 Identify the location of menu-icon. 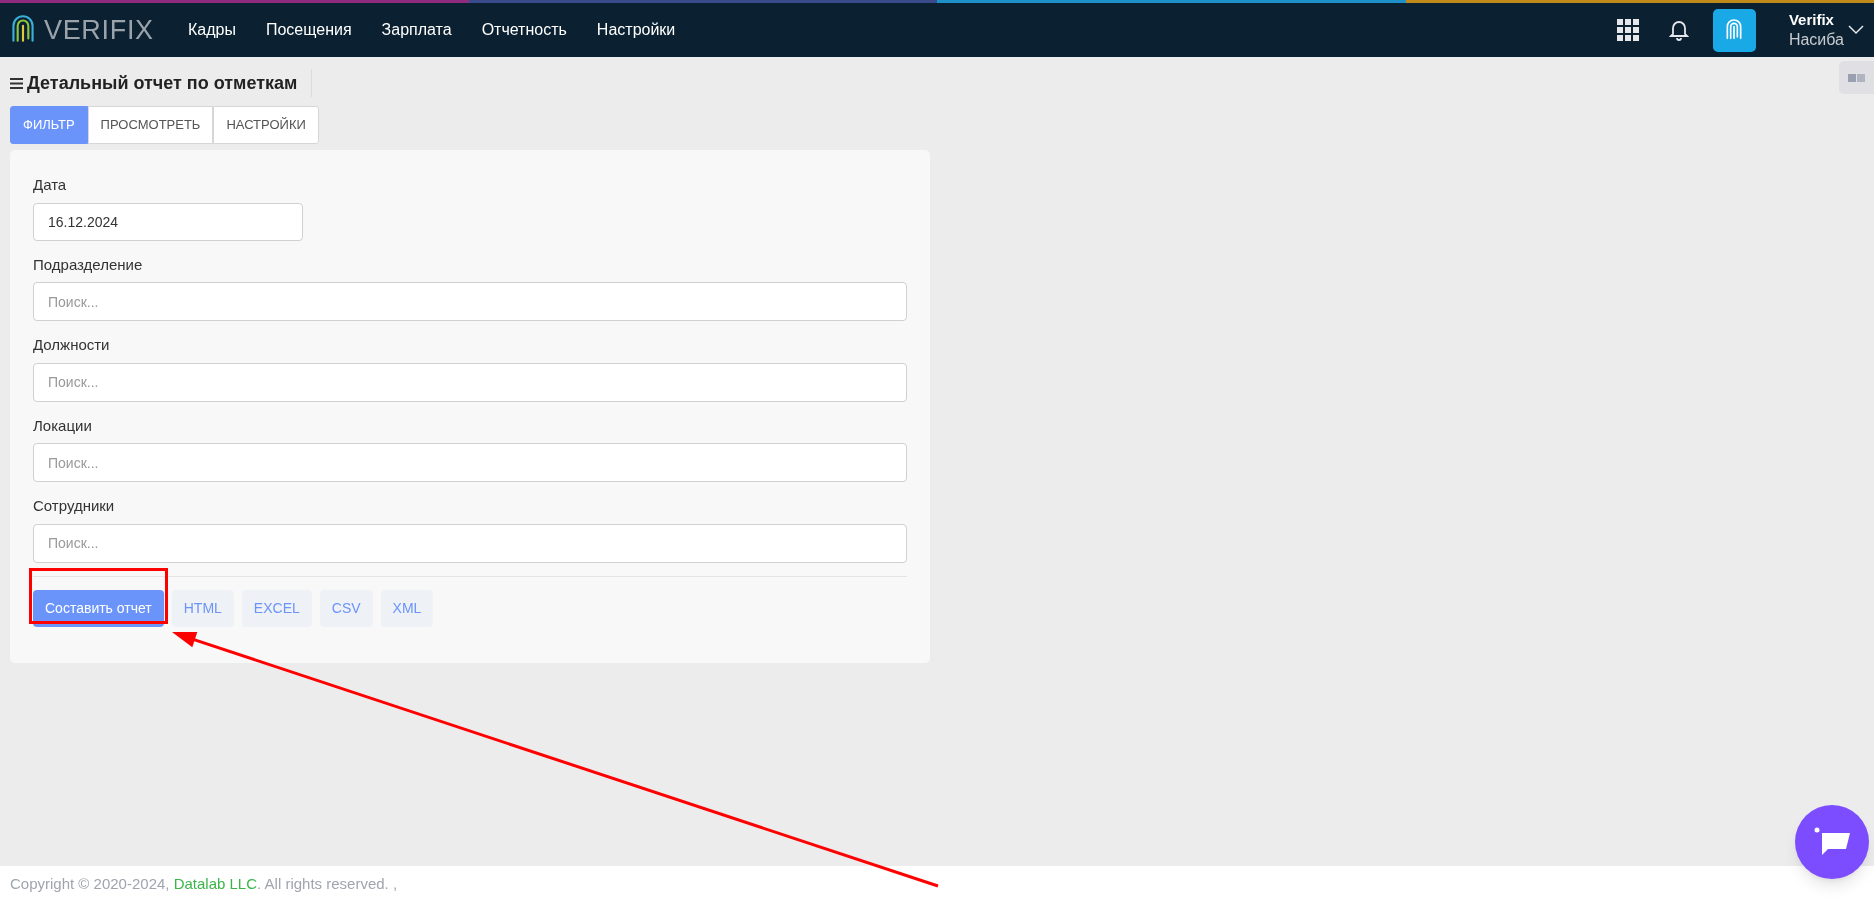
(16, 83).